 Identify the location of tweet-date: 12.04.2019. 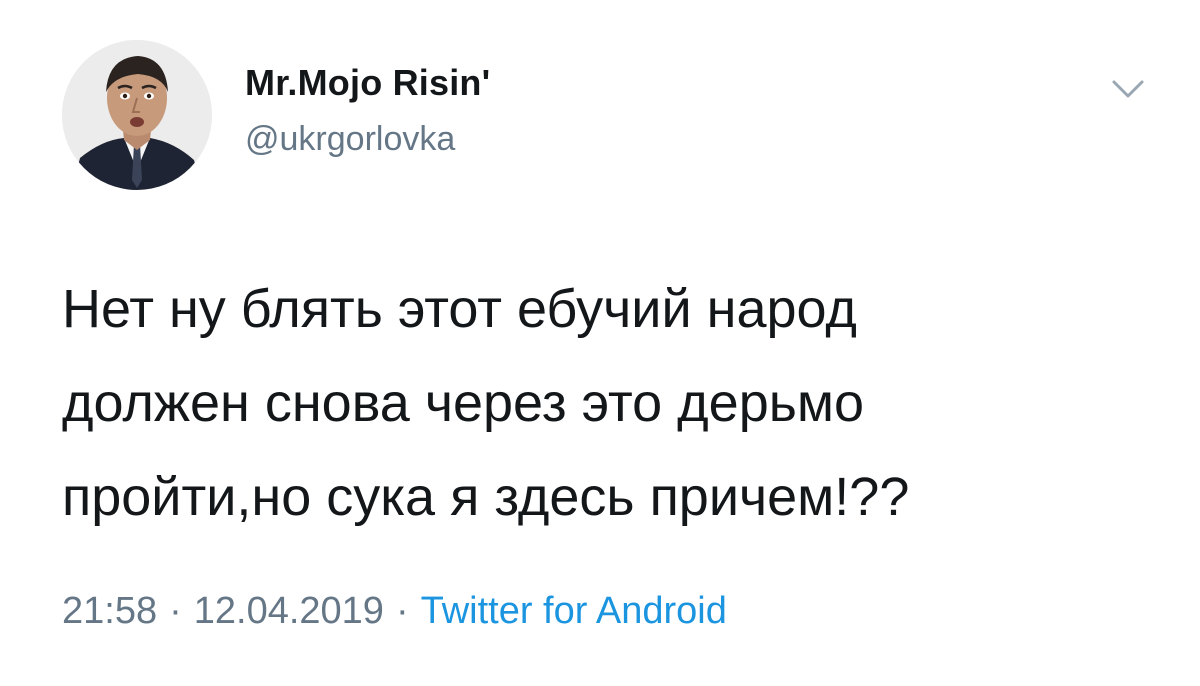
(289, 611).